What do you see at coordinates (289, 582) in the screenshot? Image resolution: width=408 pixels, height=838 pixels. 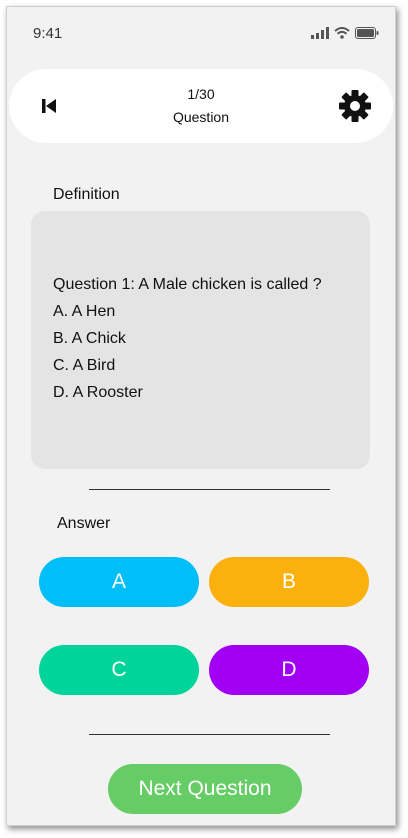 I see `answer-b-button: B` at bounding box center [289, 582].